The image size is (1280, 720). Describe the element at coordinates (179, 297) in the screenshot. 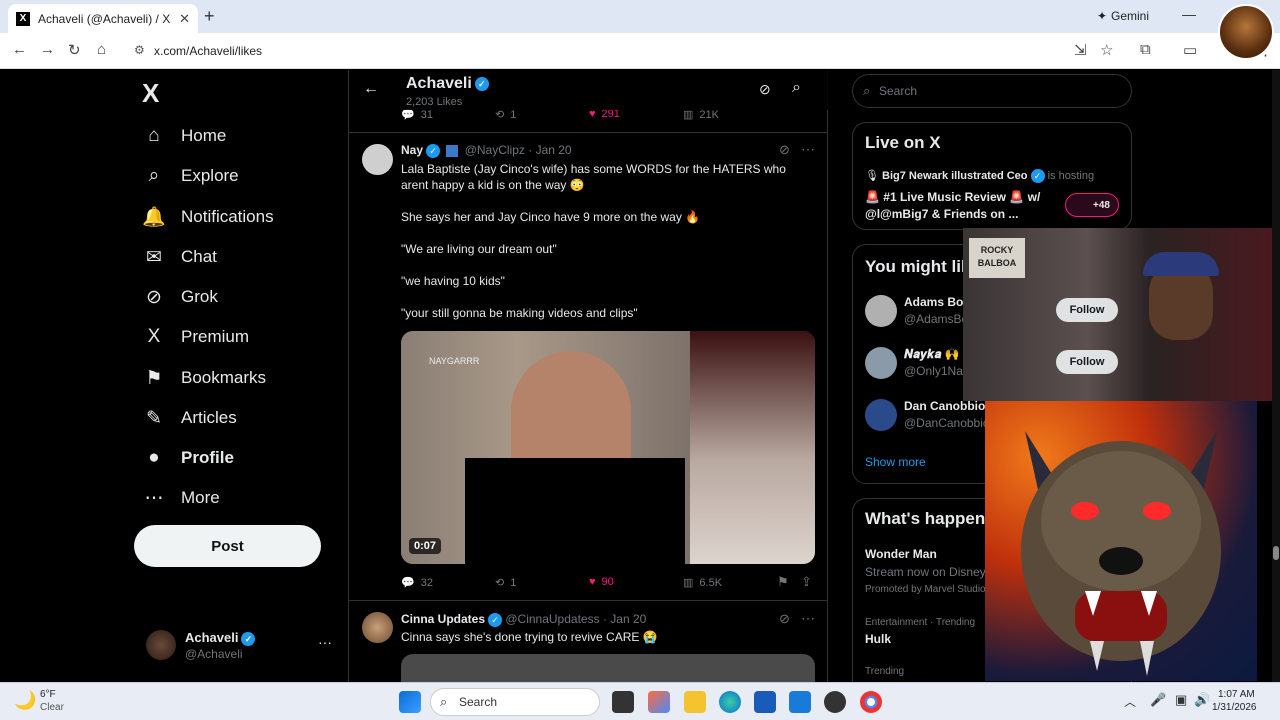

I see `nav-item-grok: ⊘ Grok` at that location.